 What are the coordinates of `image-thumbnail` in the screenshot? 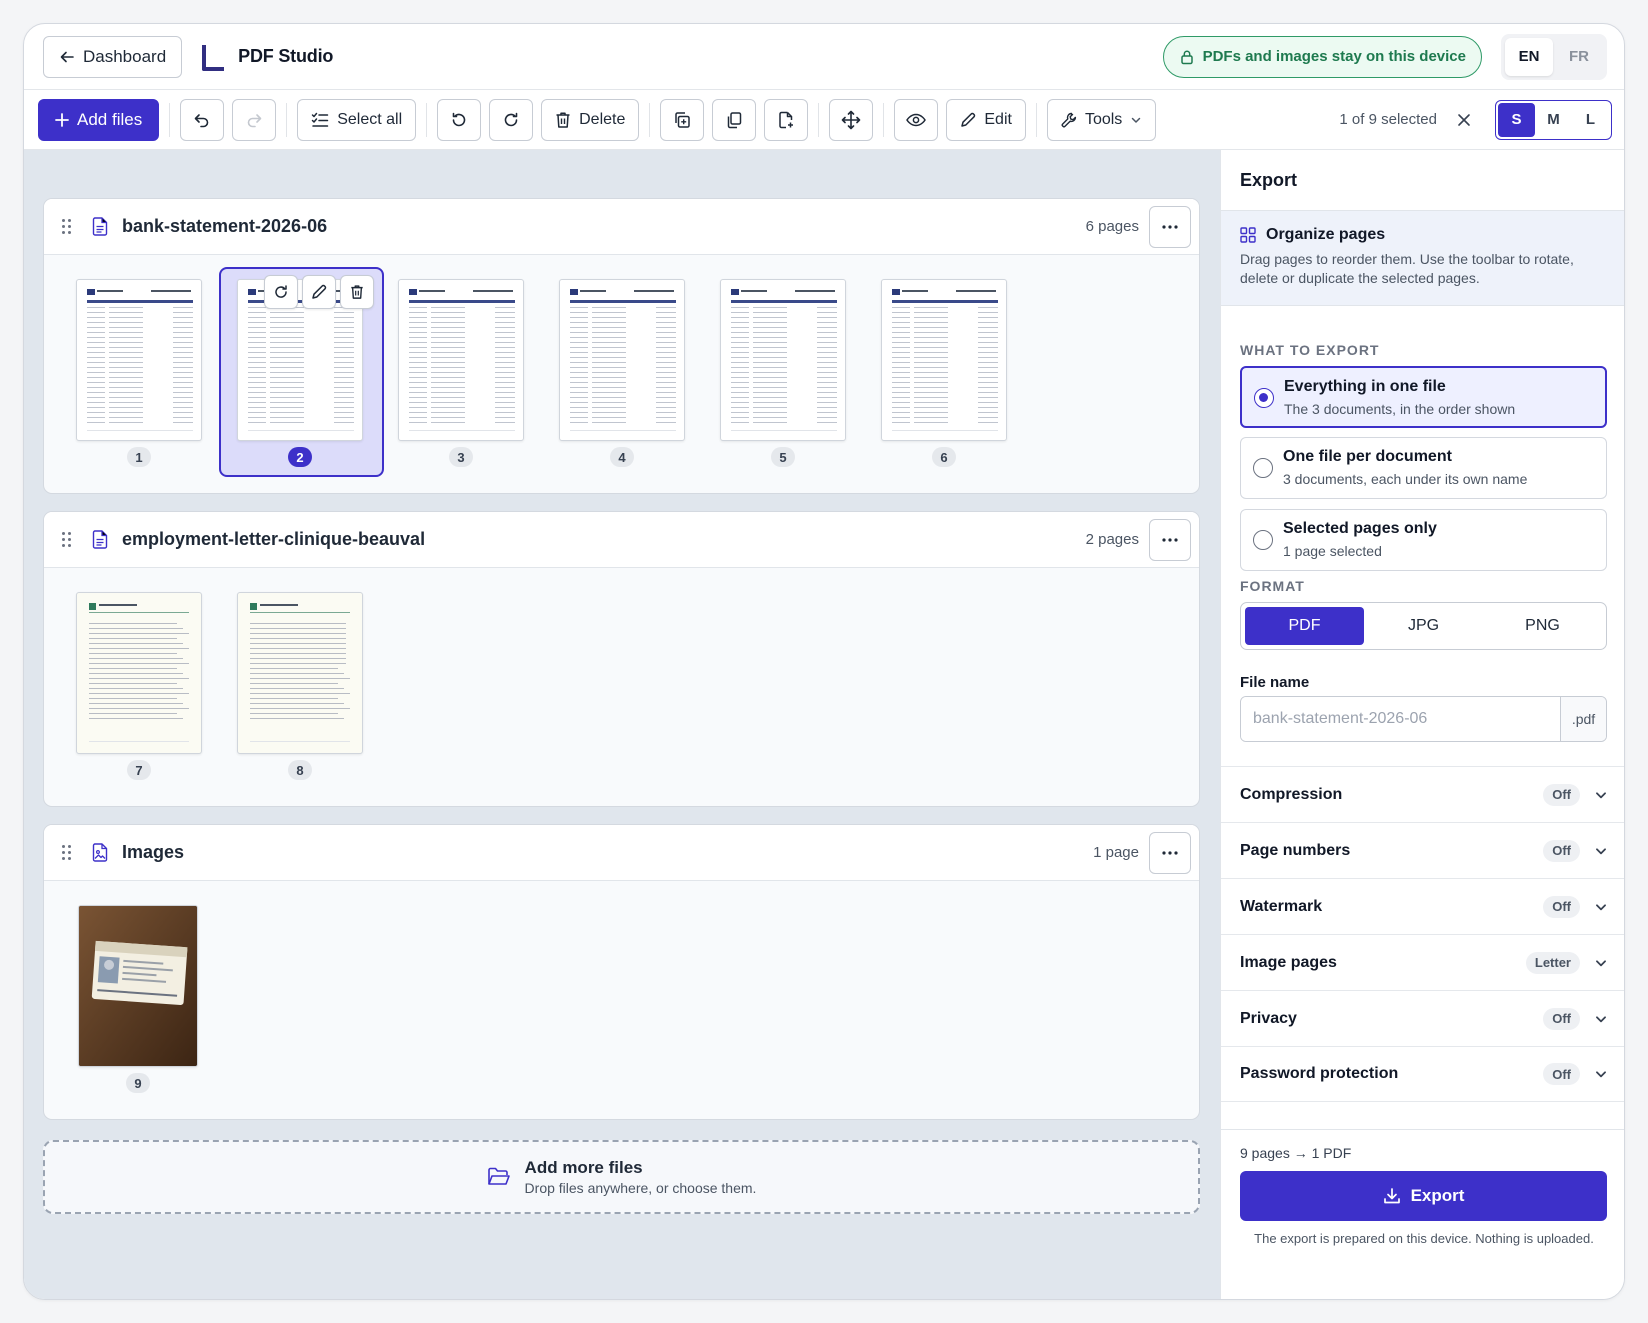 It's located at (138, 986).